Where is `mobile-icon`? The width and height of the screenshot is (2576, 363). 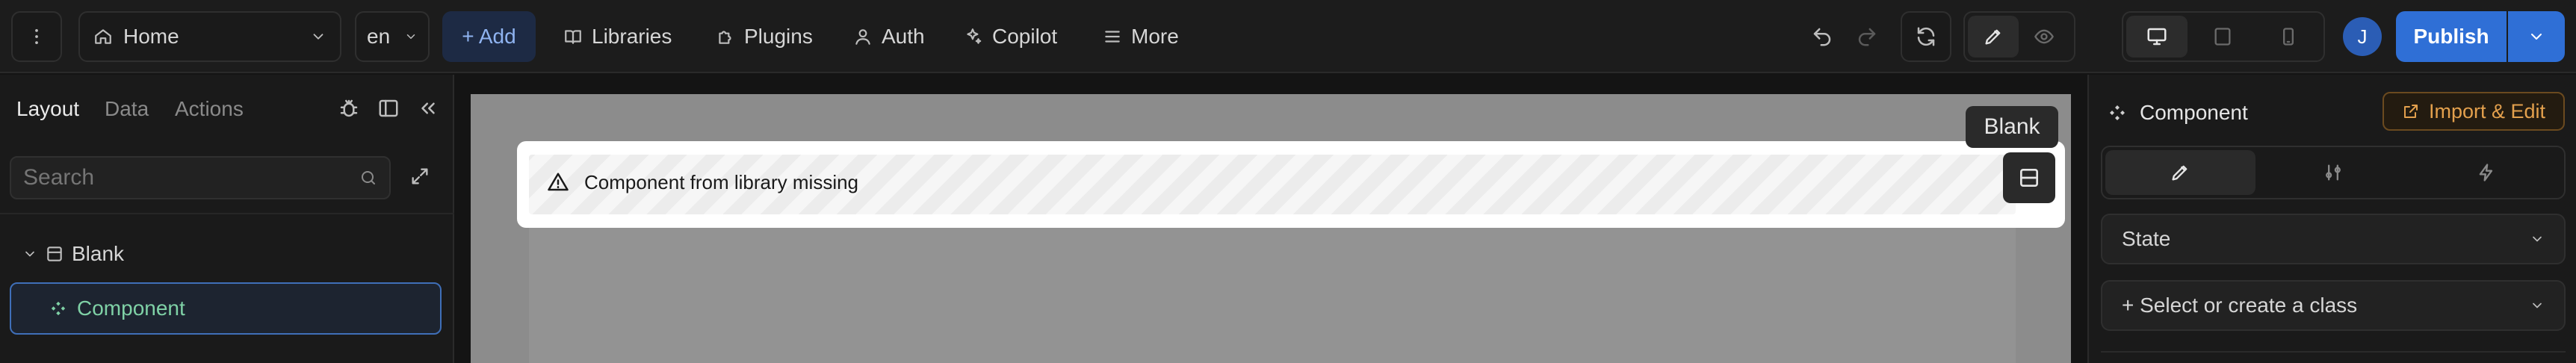 mobile-icon is located at coordinates (2288, 37).